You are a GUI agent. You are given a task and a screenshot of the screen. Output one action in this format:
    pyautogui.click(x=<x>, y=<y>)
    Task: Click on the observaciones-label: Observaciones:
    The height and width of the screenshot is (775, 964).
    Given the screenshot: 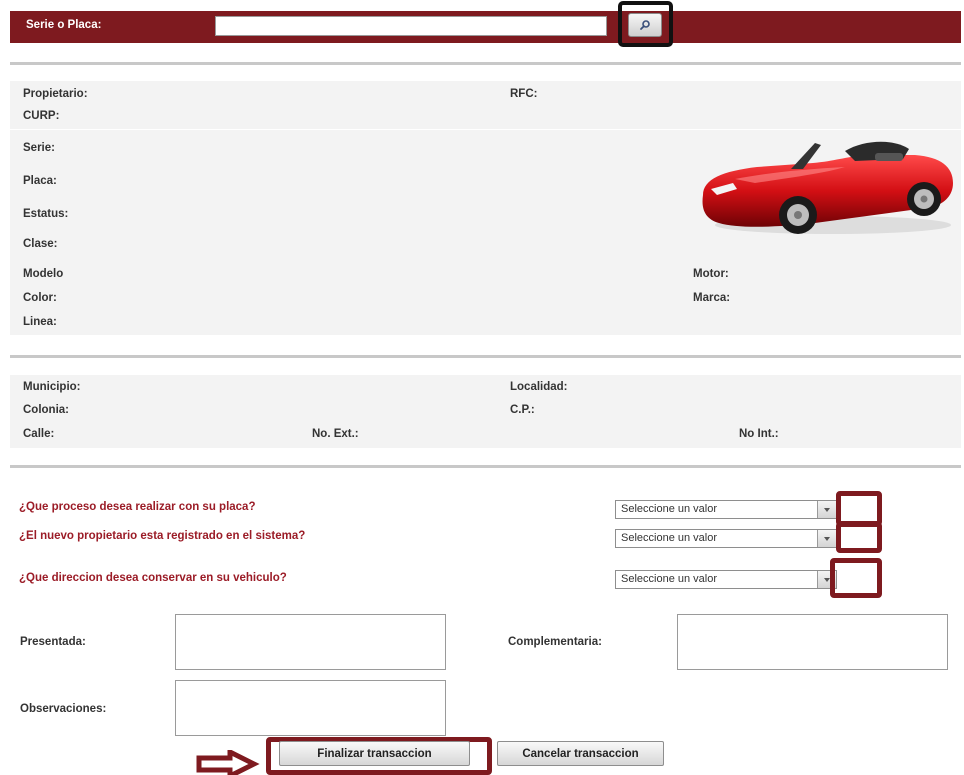 What is the action you would take?
    pyautogui.click(x=63, y=709)
    